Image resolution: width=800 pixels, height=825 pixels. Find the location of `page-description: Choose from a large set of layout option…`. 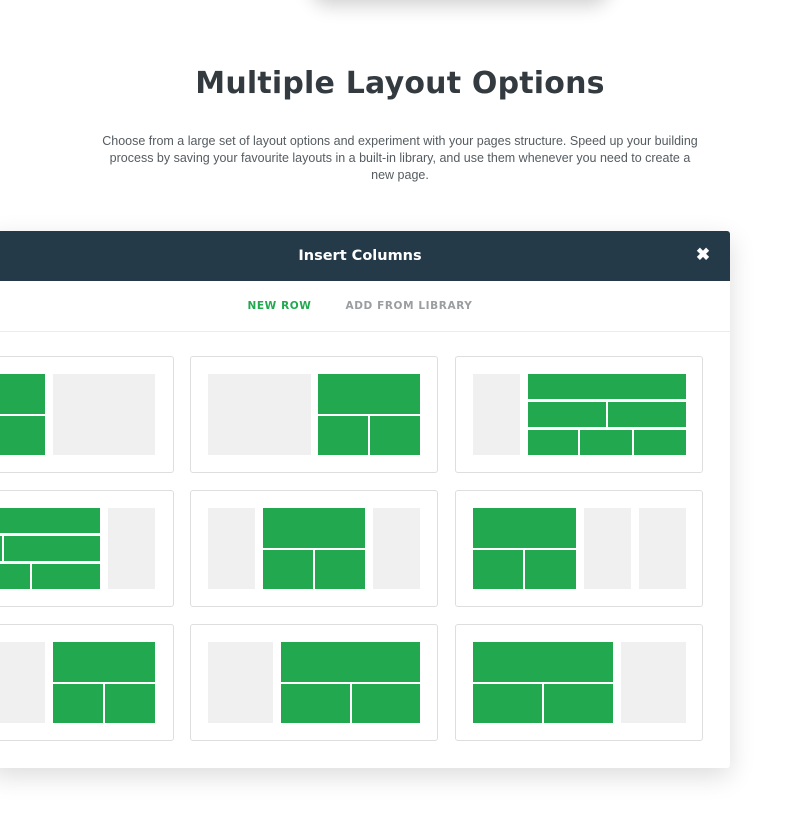

page-description: Choose from a large set of layout option… is located at coordinates (400, 158).